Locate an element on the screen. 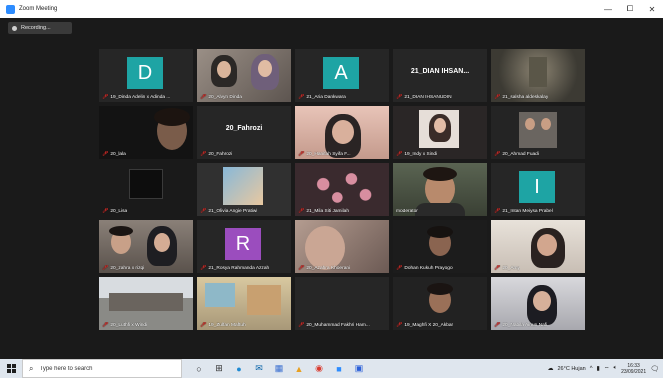 The width and height of the screenshot is (663, 378). participant-label: 🎤︎ 21_Olivia Angie Pratiwi is located at coordinates (228, 211).